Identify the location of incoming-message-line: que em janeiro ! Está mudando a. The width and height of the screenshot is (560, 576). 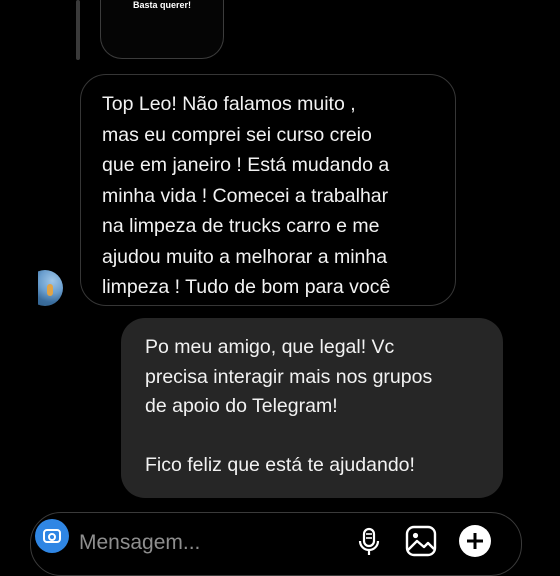
(246, 165).